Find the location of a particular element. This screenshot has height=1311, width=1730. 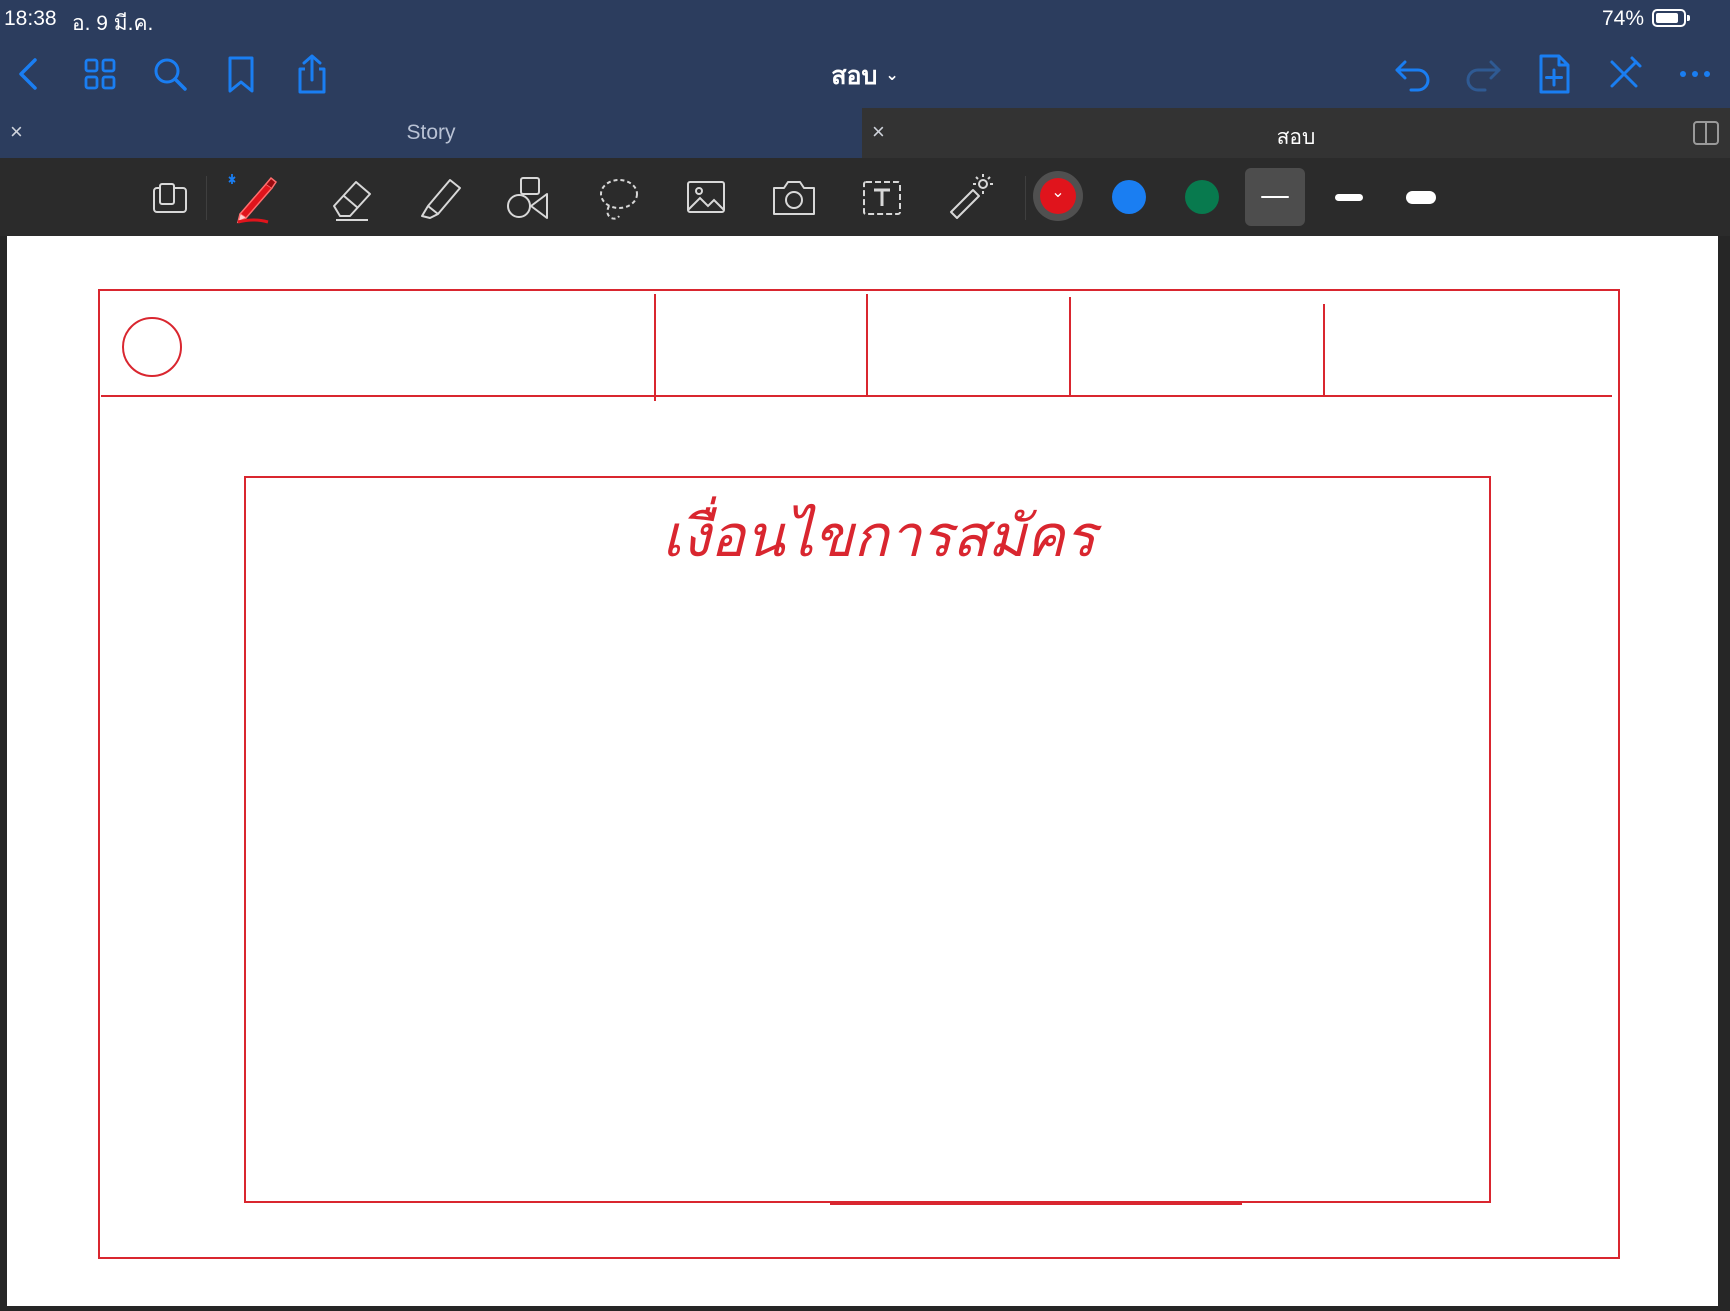

circle-sketch is located at coordinates (152, 347).